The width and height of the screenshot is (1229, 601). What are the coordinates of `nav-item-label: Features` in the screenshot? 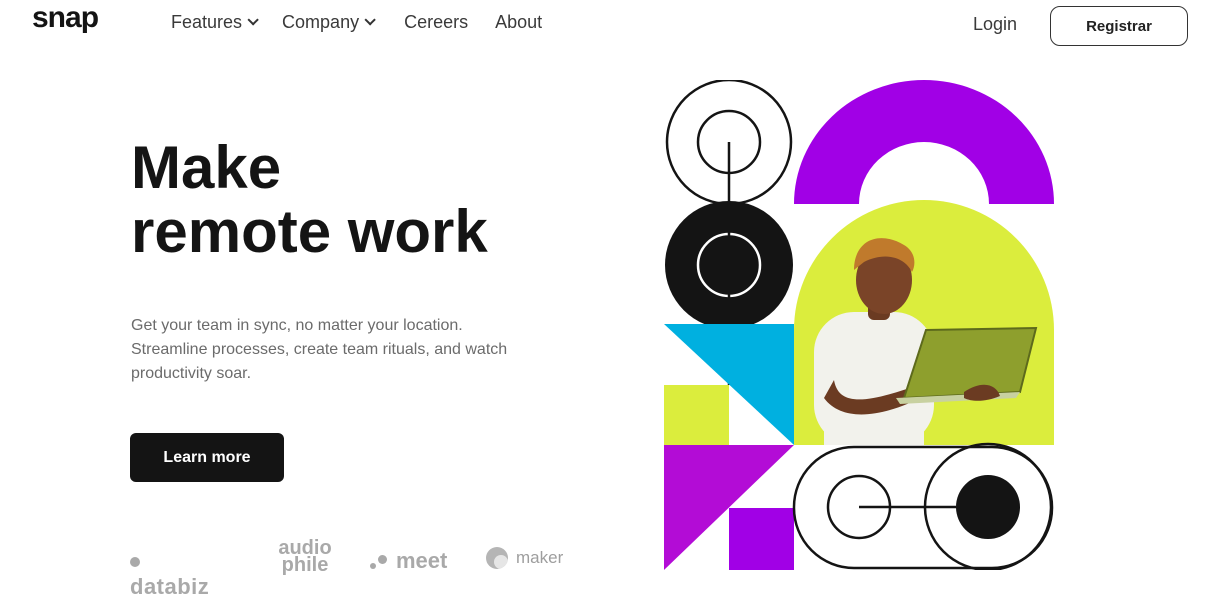 It's located at (207, 21).